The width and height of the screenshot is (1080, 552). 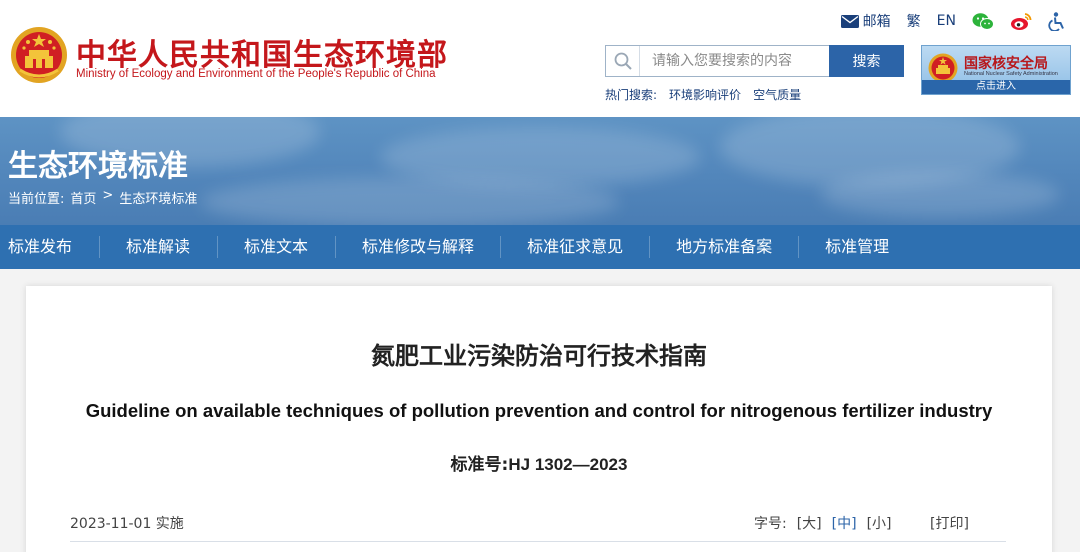 What do you see at coordinates (734, 61) in the screenshot?
I see `search-input` at bounding box center [734, 61].